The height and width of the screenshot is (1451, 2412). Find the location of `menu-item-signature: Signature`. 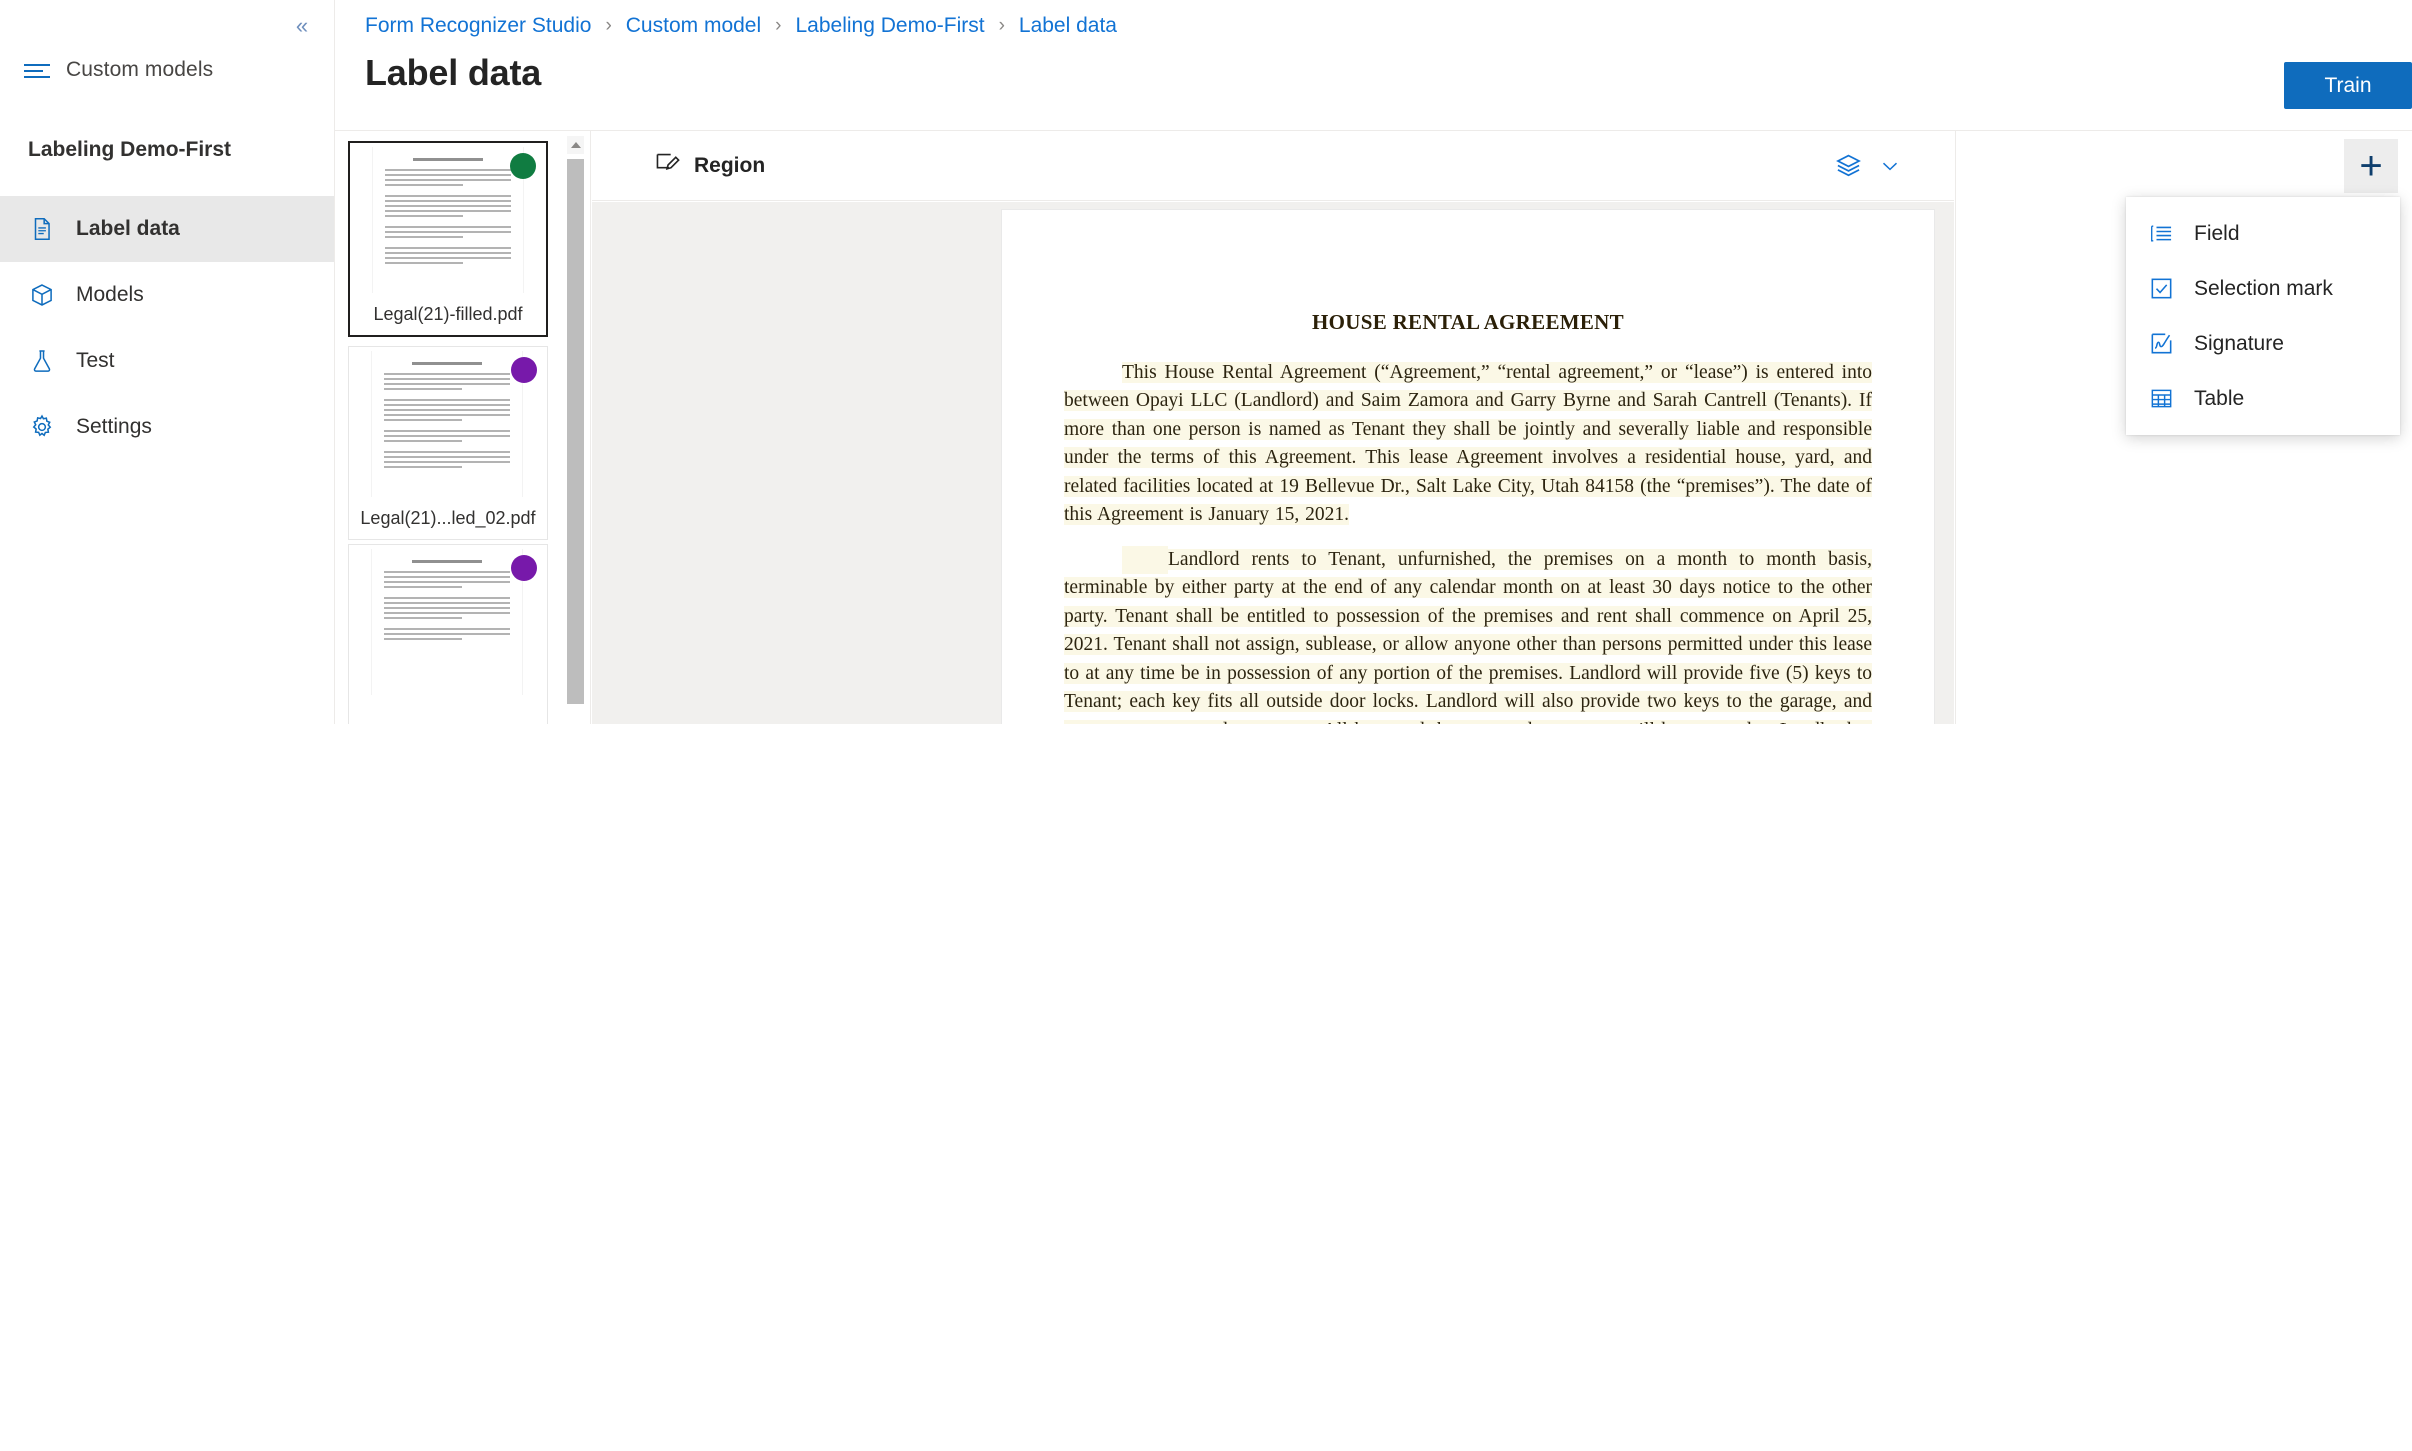

menu-item-signature: Signature is located at coordinates (2263, 343).